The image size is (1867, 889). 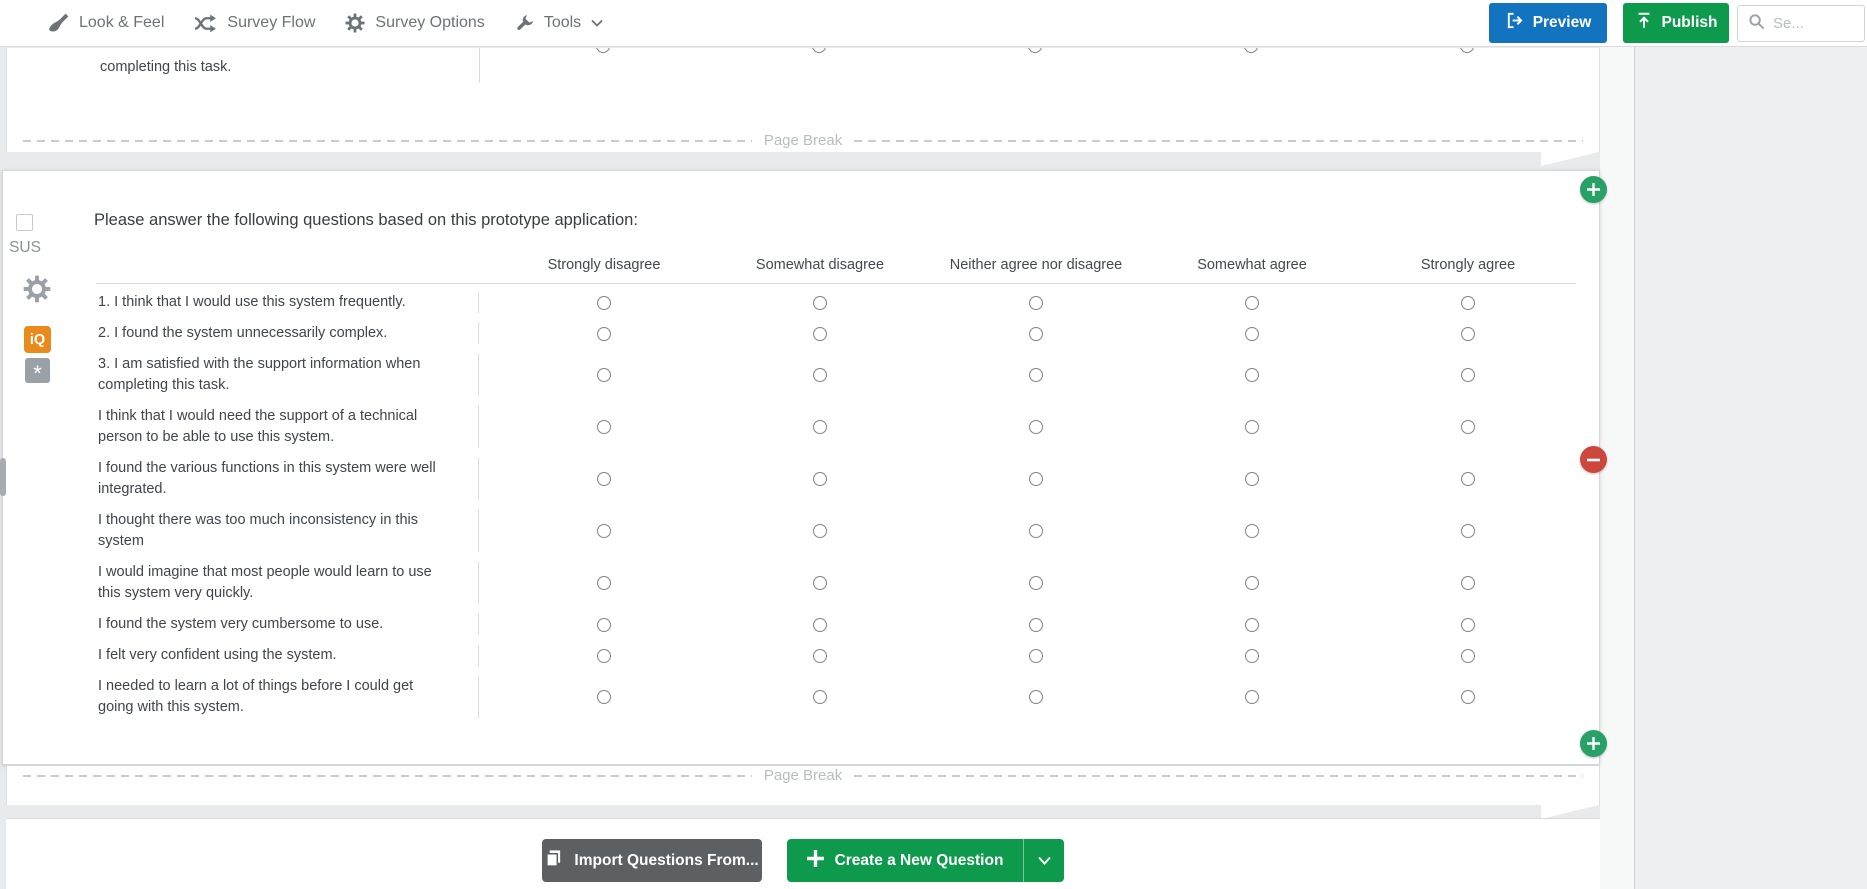 What do you see at coordinates (906, 860) in the screenshot?
I see `create-question-button: Create a New Question` at bounding box center [906, 860].